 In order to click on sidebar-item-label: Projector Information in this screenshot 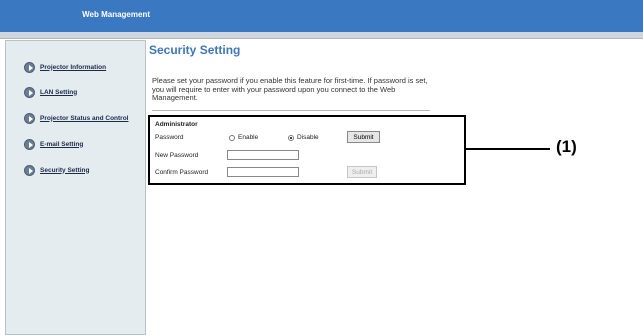, I will do `click(73, 67)`.